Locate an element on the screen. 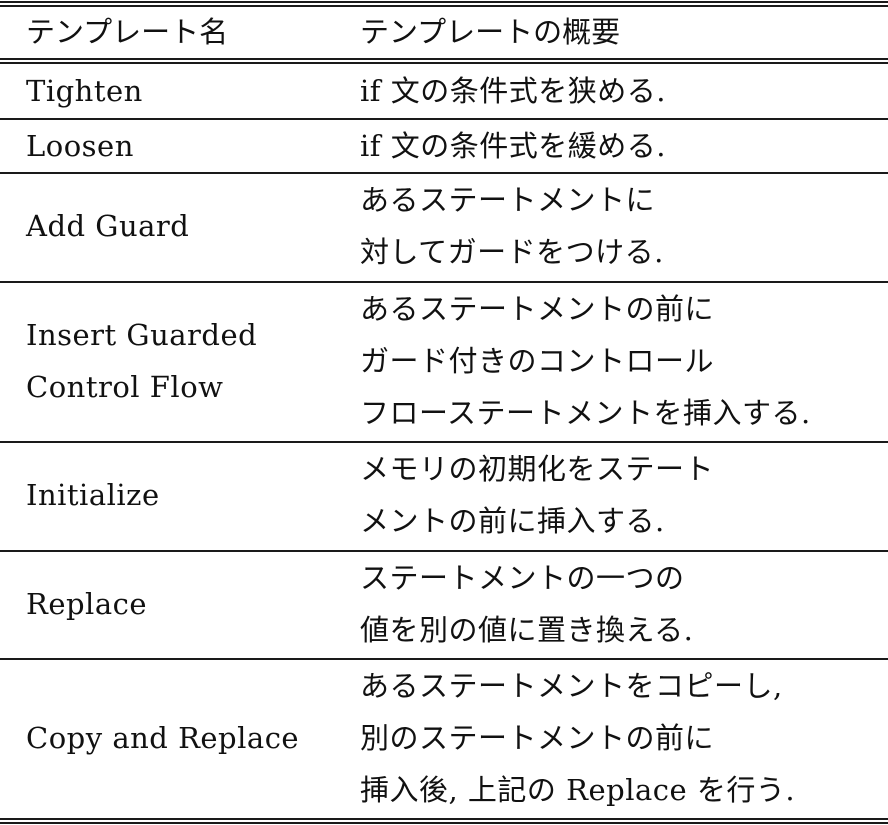 The image size is (888, 825). header-template-name: テンプレート名 is located at coordinates (127, 32).